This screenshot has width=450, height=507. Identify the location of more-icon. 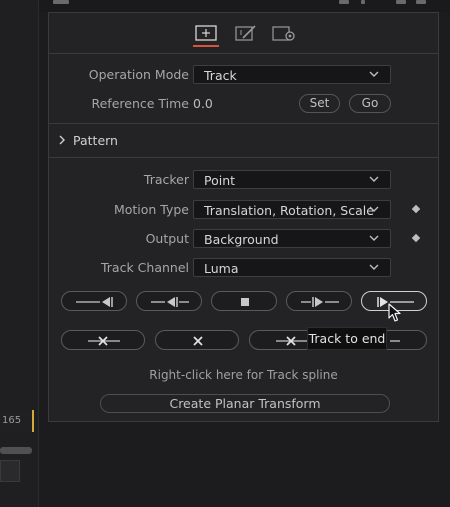
(363, 2).